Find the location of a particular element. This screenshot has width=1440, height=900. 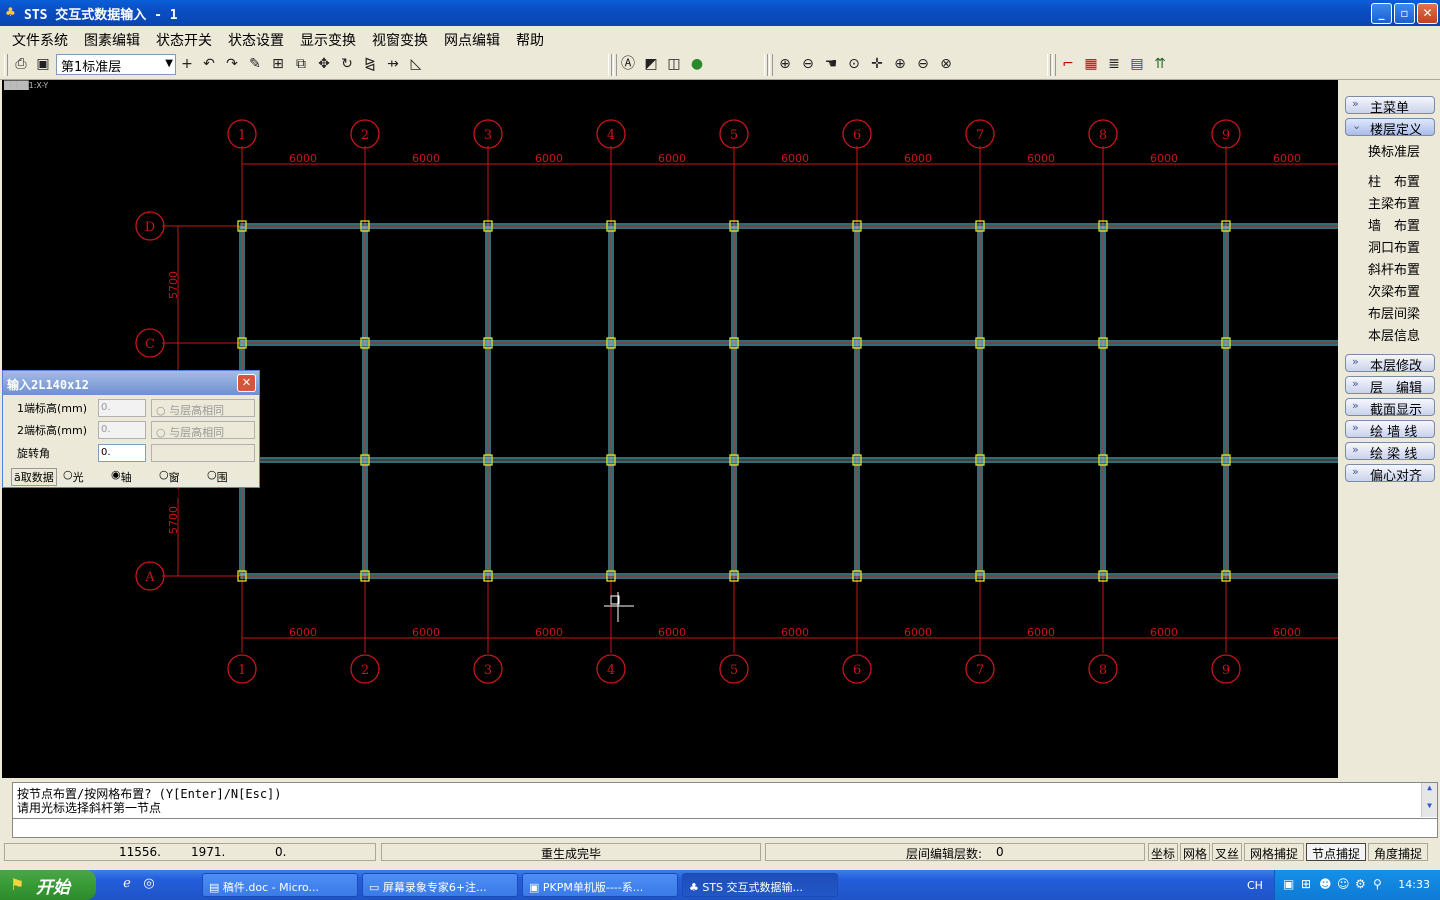

toggle-angle-snap: 角度捕捉 is located at coordinates (1398, 852).